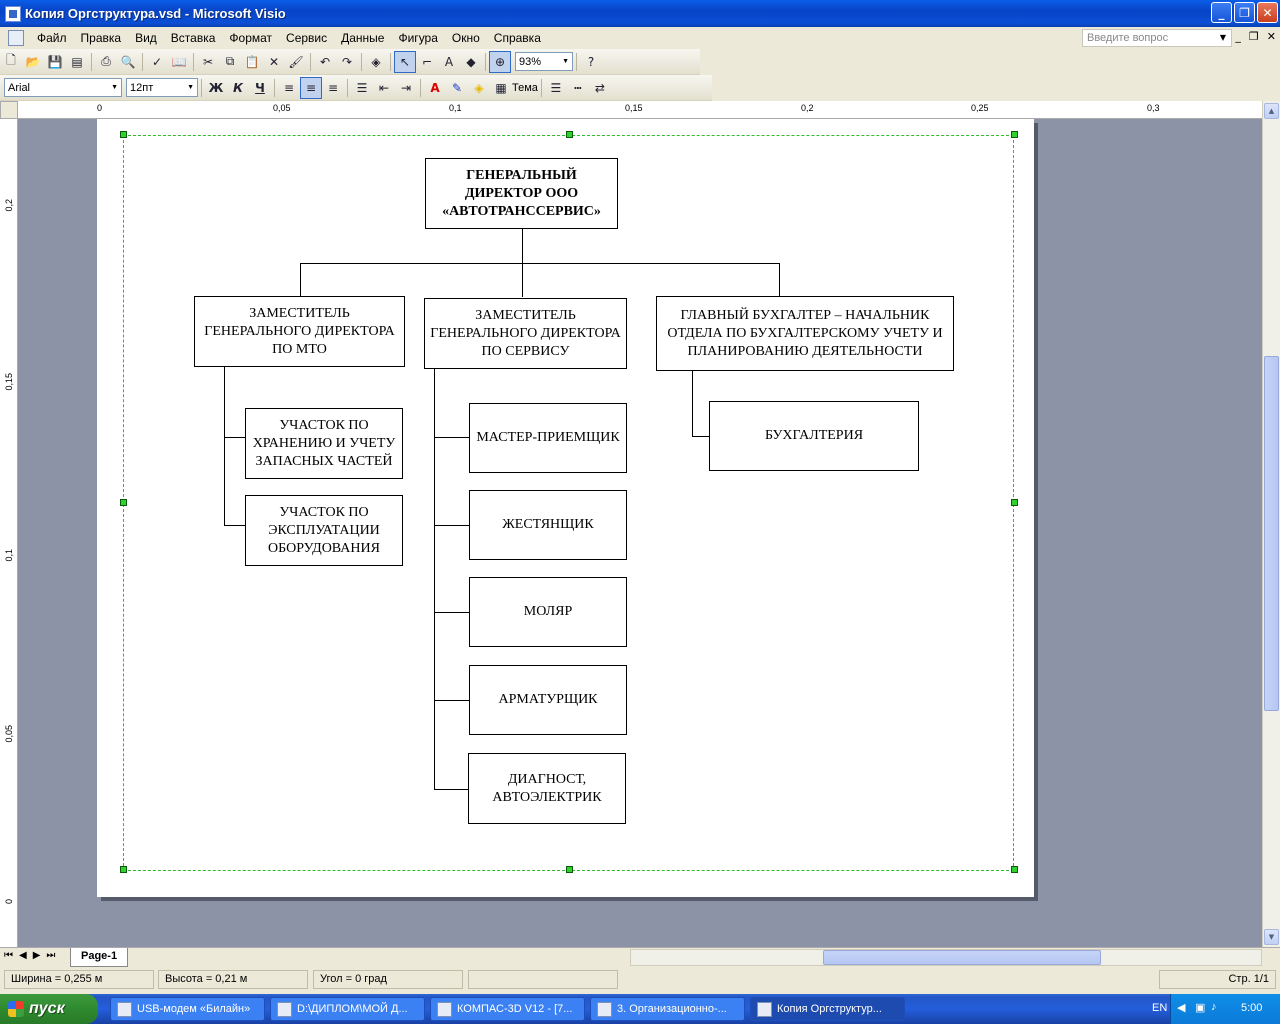 This screenshot has height=1024, width=1280. Describe the element at coordinates (77, 62) in the screenshot. I see `permission-icon: ▤` at that location.